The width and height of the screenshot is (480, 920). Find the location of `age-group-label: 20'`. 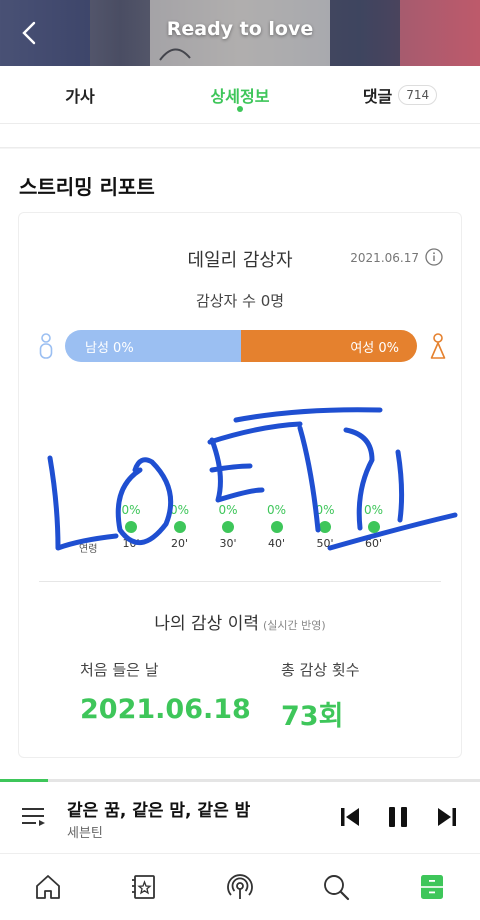

age-group-label: 20' is located at coordinates (179, 543).